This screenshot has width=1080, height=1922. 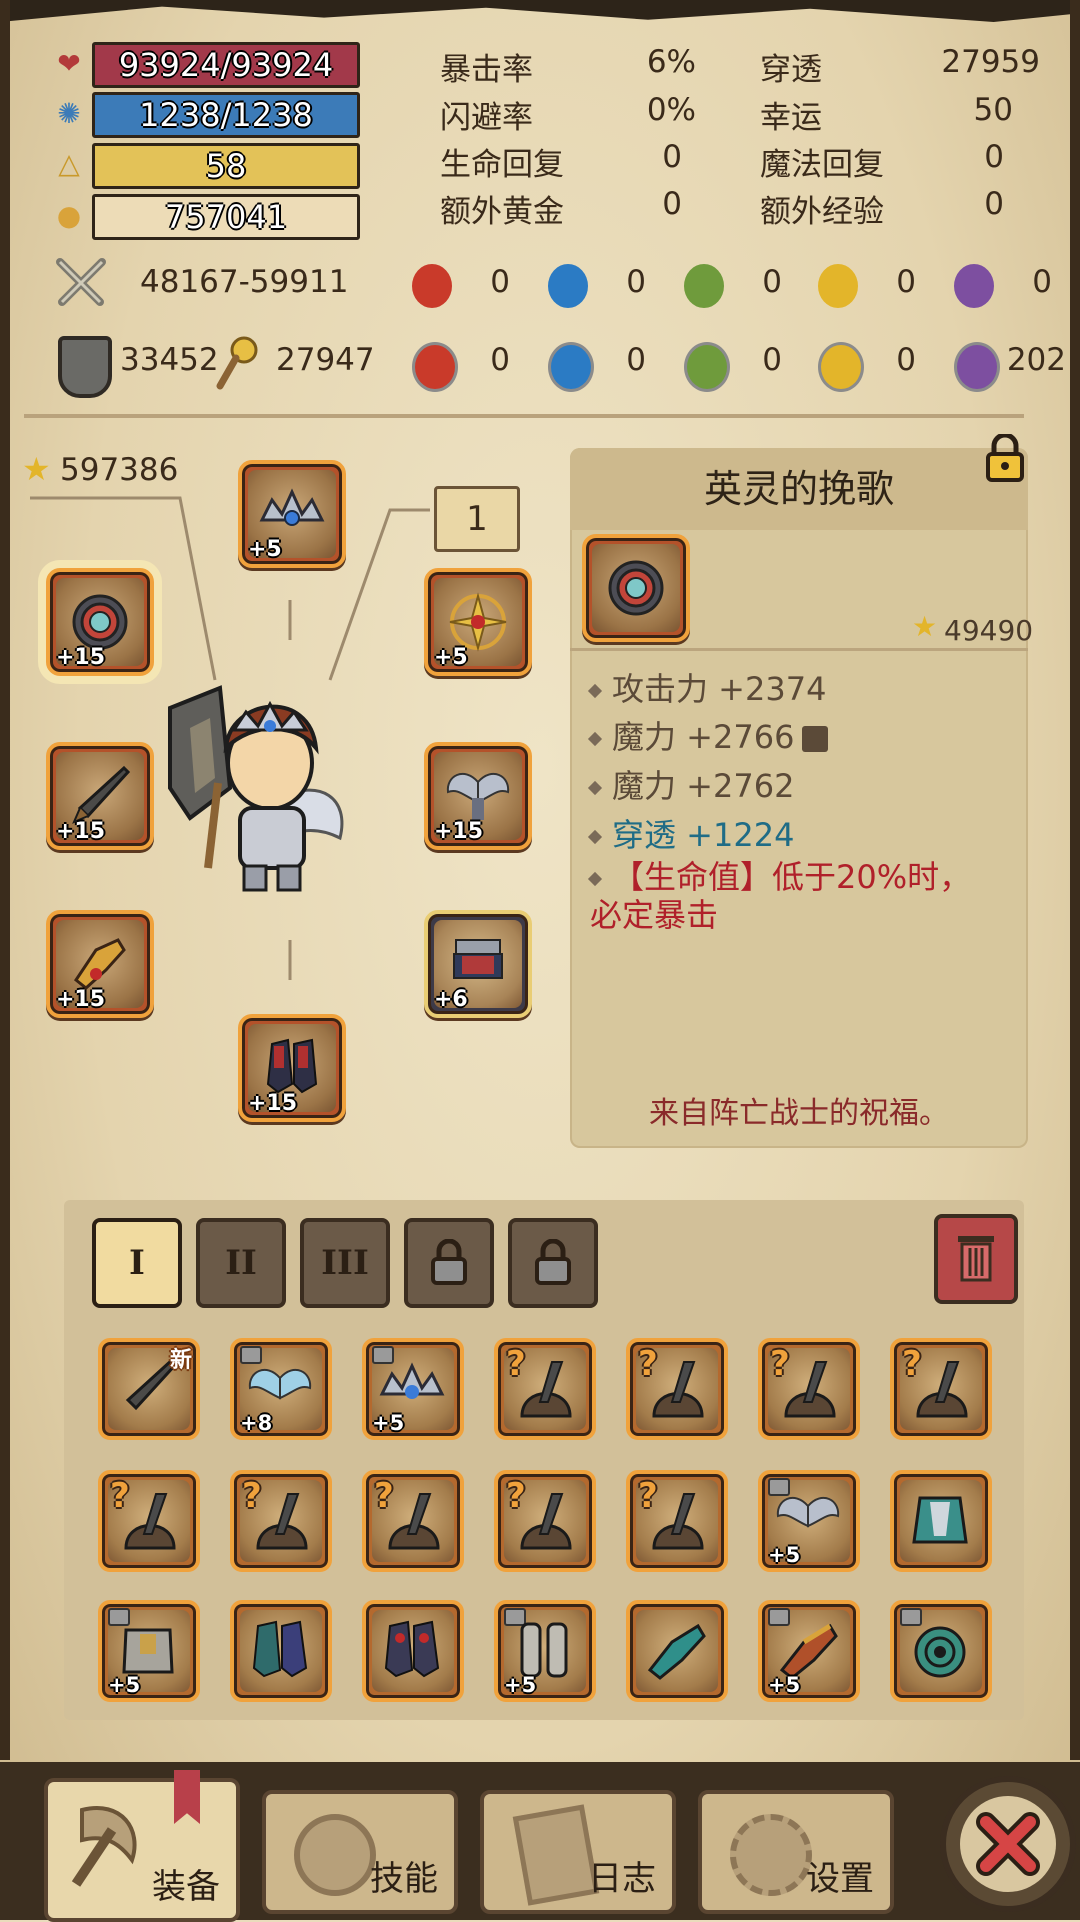 What do you see at coordinates (345, 1263) in the screenshot?
I see `tab-bag-3: III` at bounding box center [345, 1263].